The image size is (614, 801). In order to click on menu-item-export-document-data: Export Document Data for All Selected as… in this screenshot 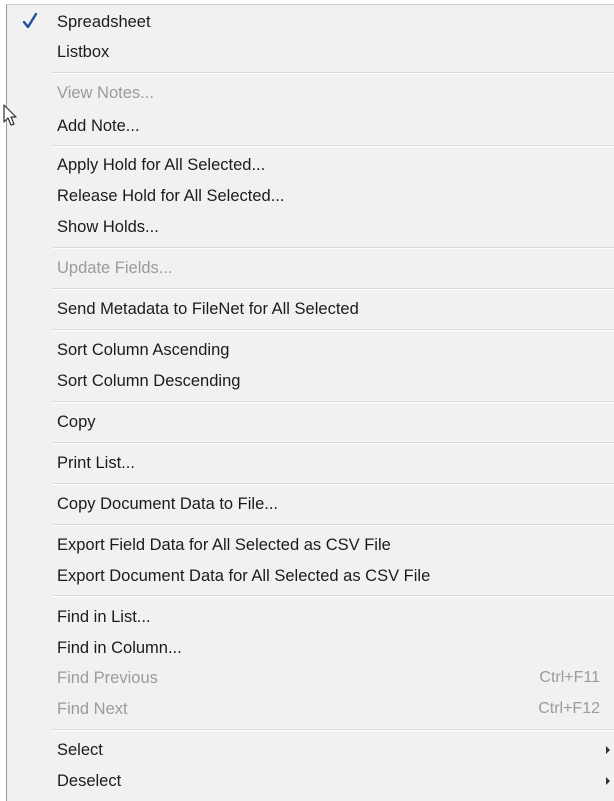, I will do `click(310, 576)`.